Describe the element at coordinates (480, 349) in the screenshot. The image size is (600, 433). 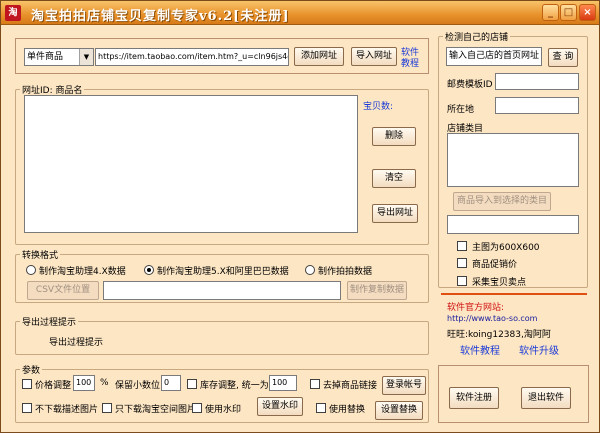
I see `software-tutorial-link: 软件教程` at that location.